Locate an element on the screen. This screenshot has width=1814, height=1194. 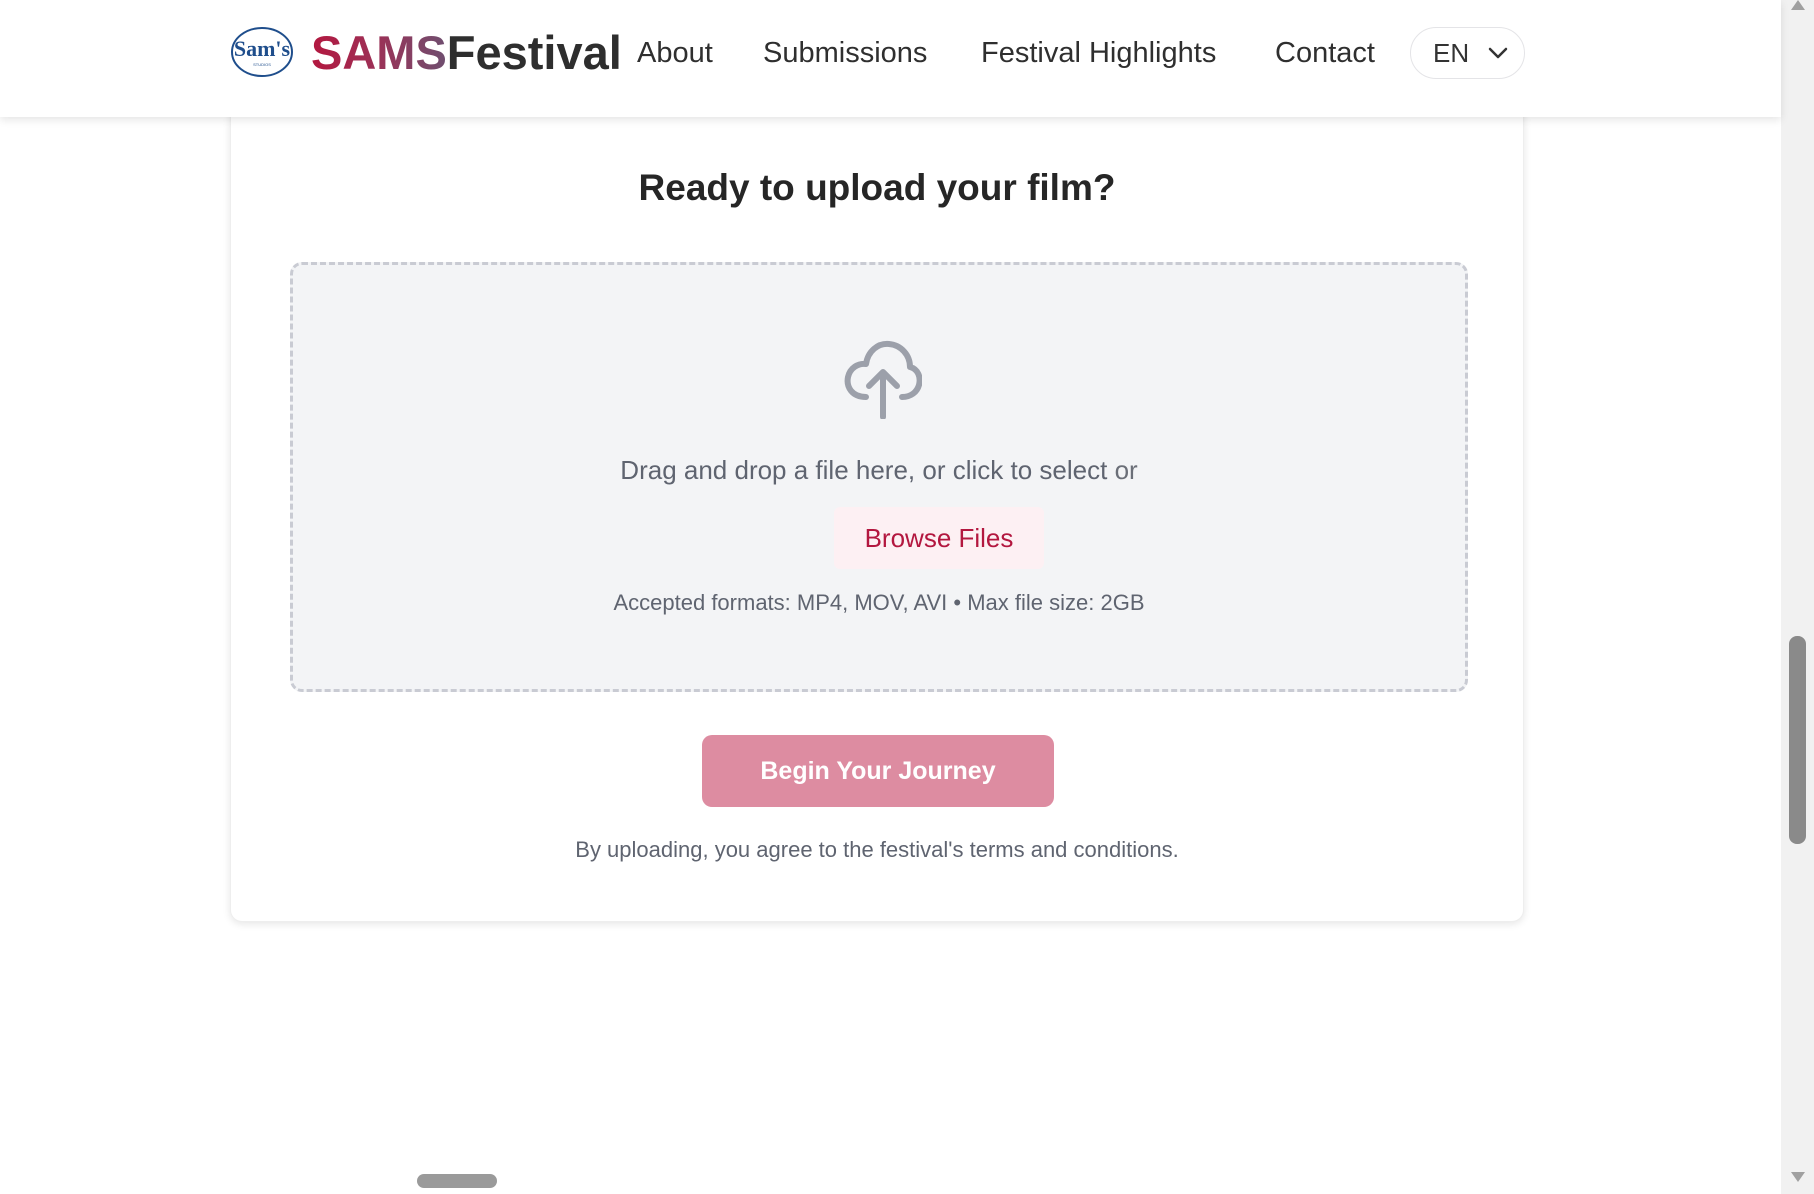
language-selector: EN is located at coordinates (1467, 53).